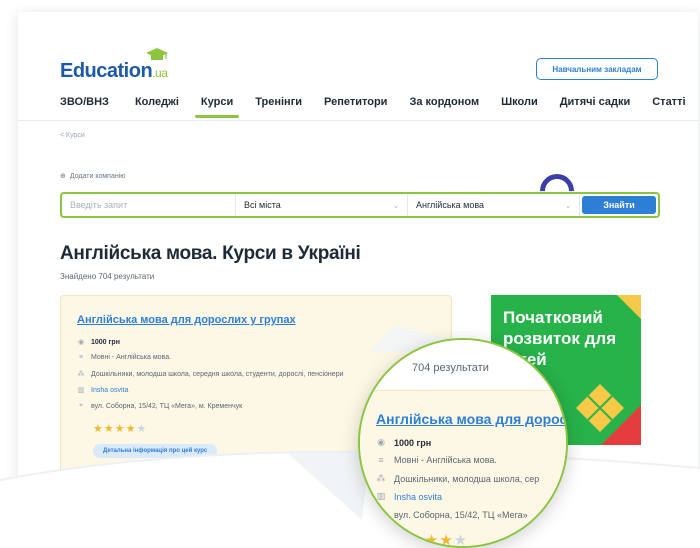  I want to click on tab-trainings: Тренінги, so click(278, 107).